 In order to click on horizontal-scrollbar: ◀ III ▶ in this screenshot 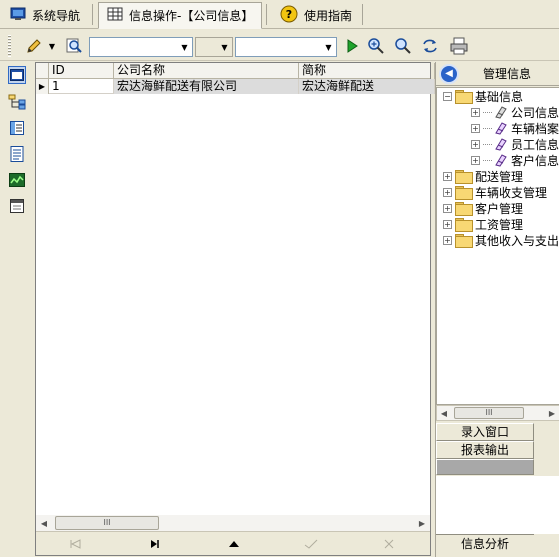, I will do `click(233, 523)`.